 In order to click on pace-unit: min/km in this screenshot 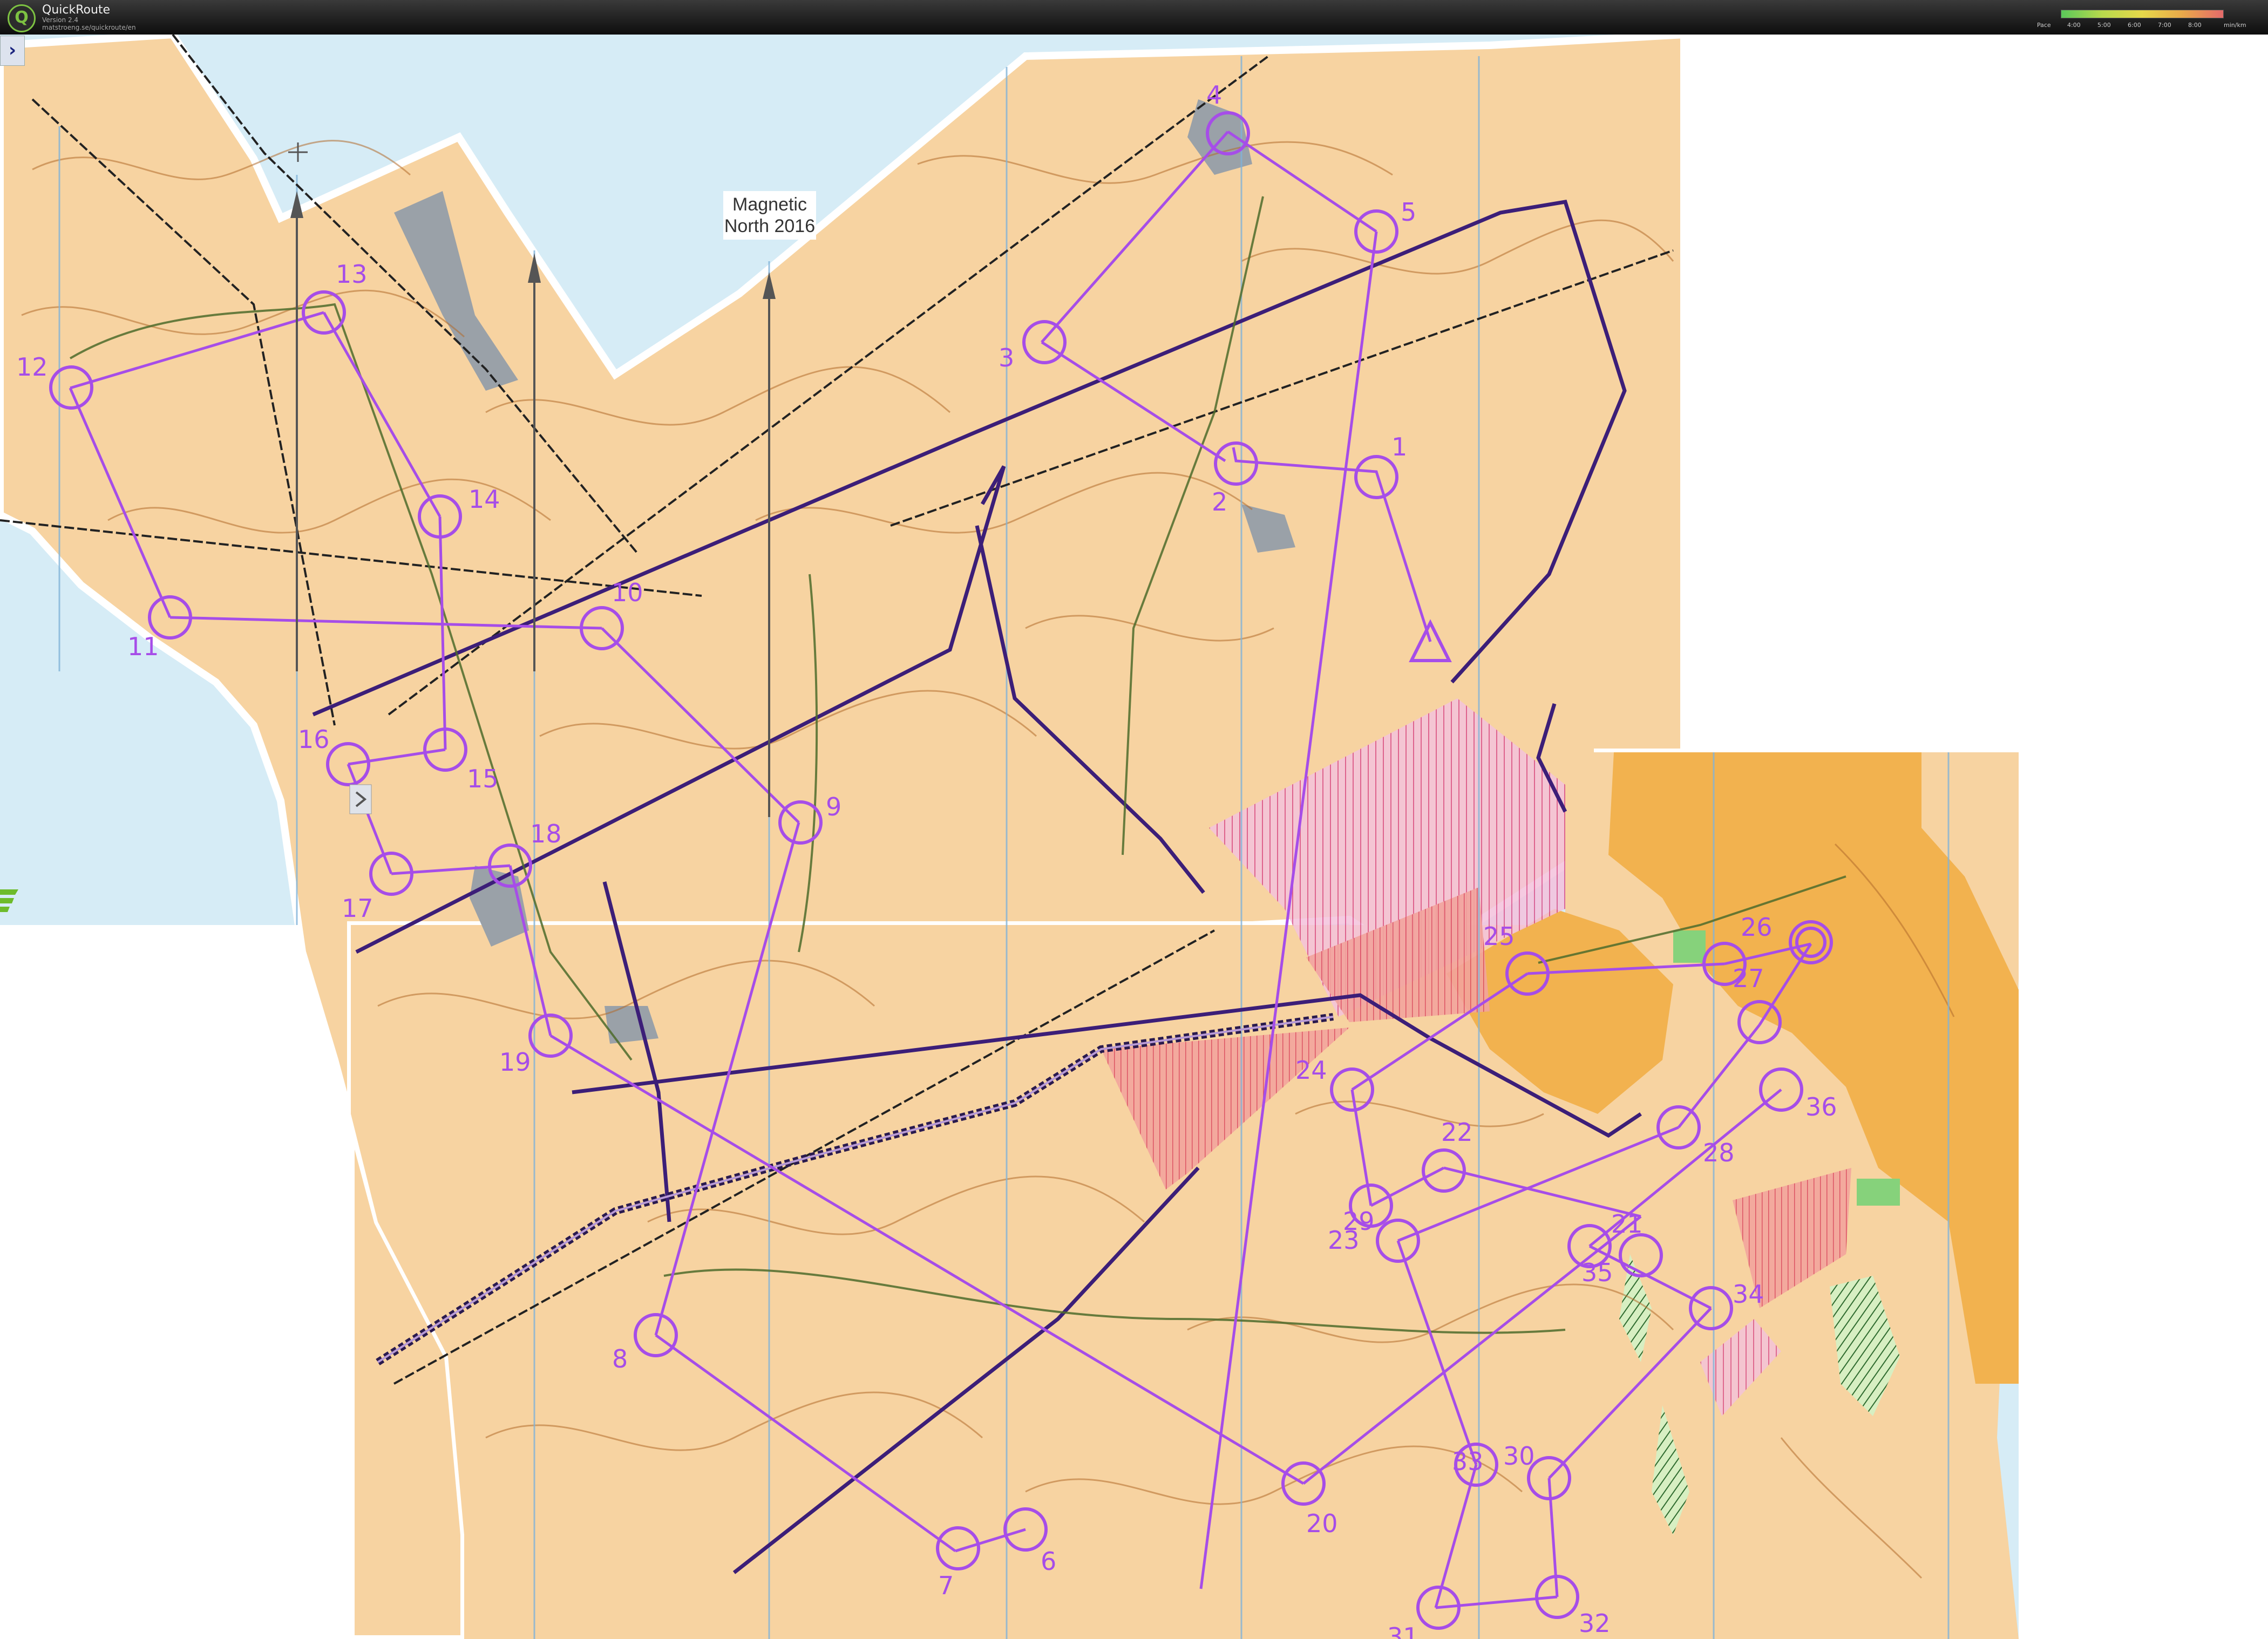, I will do `click(2235, 25)`.